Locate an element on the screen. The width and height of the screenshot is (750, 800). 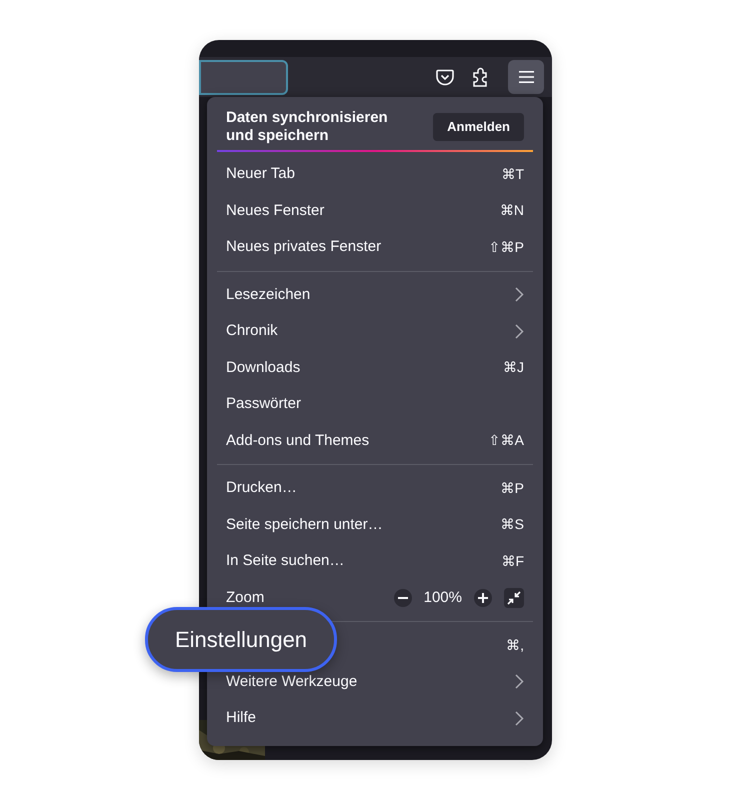
menu-item: Neuer Tab ⌘T is located at coordinates (375, 174).